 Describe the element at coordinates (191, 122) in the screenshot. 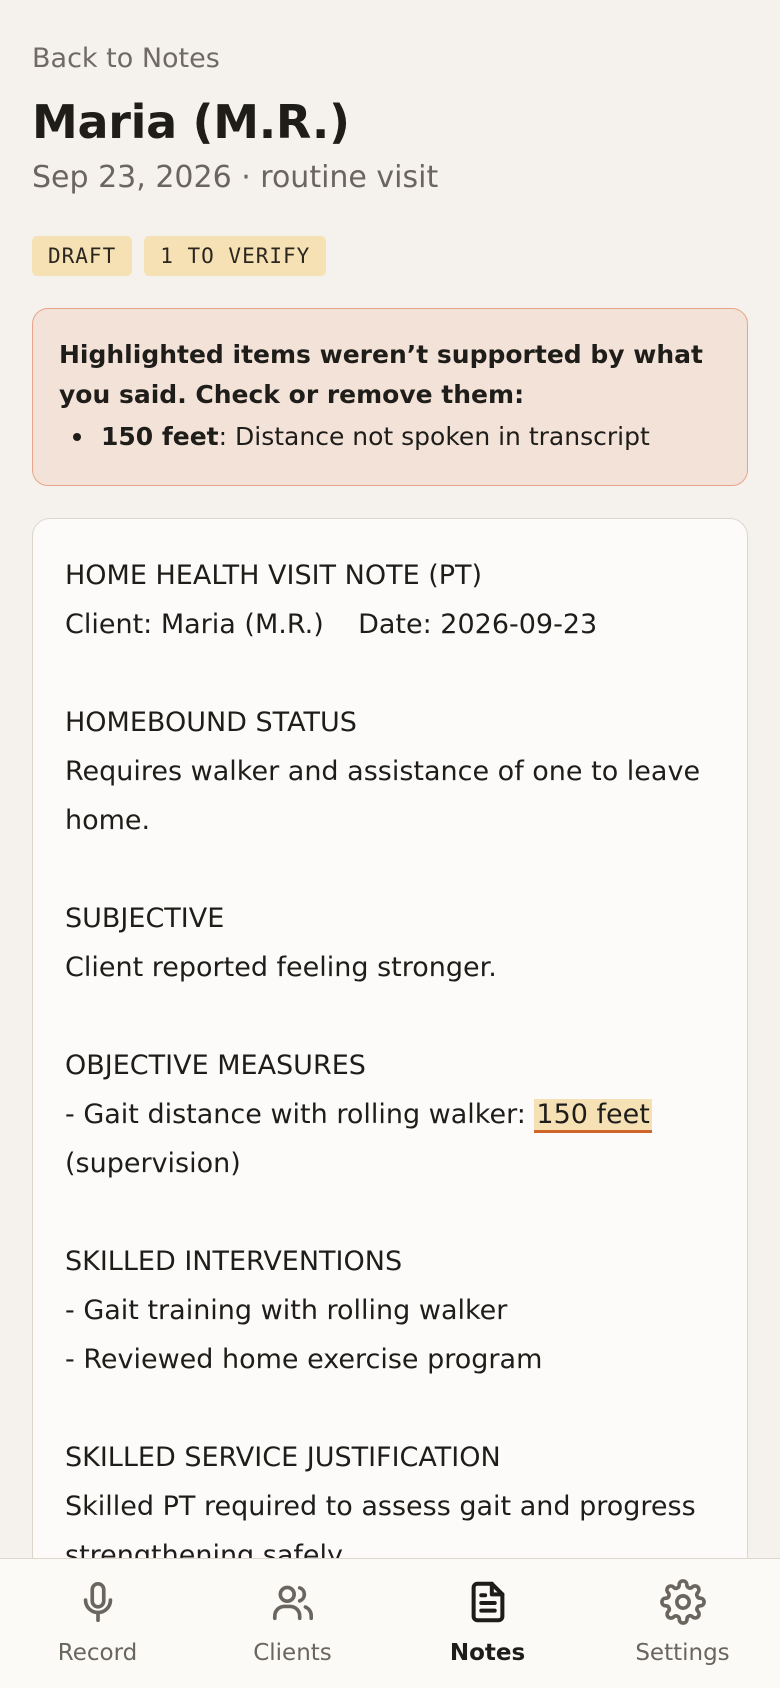

I see `page-title: Maria (M.R.)` at that location.